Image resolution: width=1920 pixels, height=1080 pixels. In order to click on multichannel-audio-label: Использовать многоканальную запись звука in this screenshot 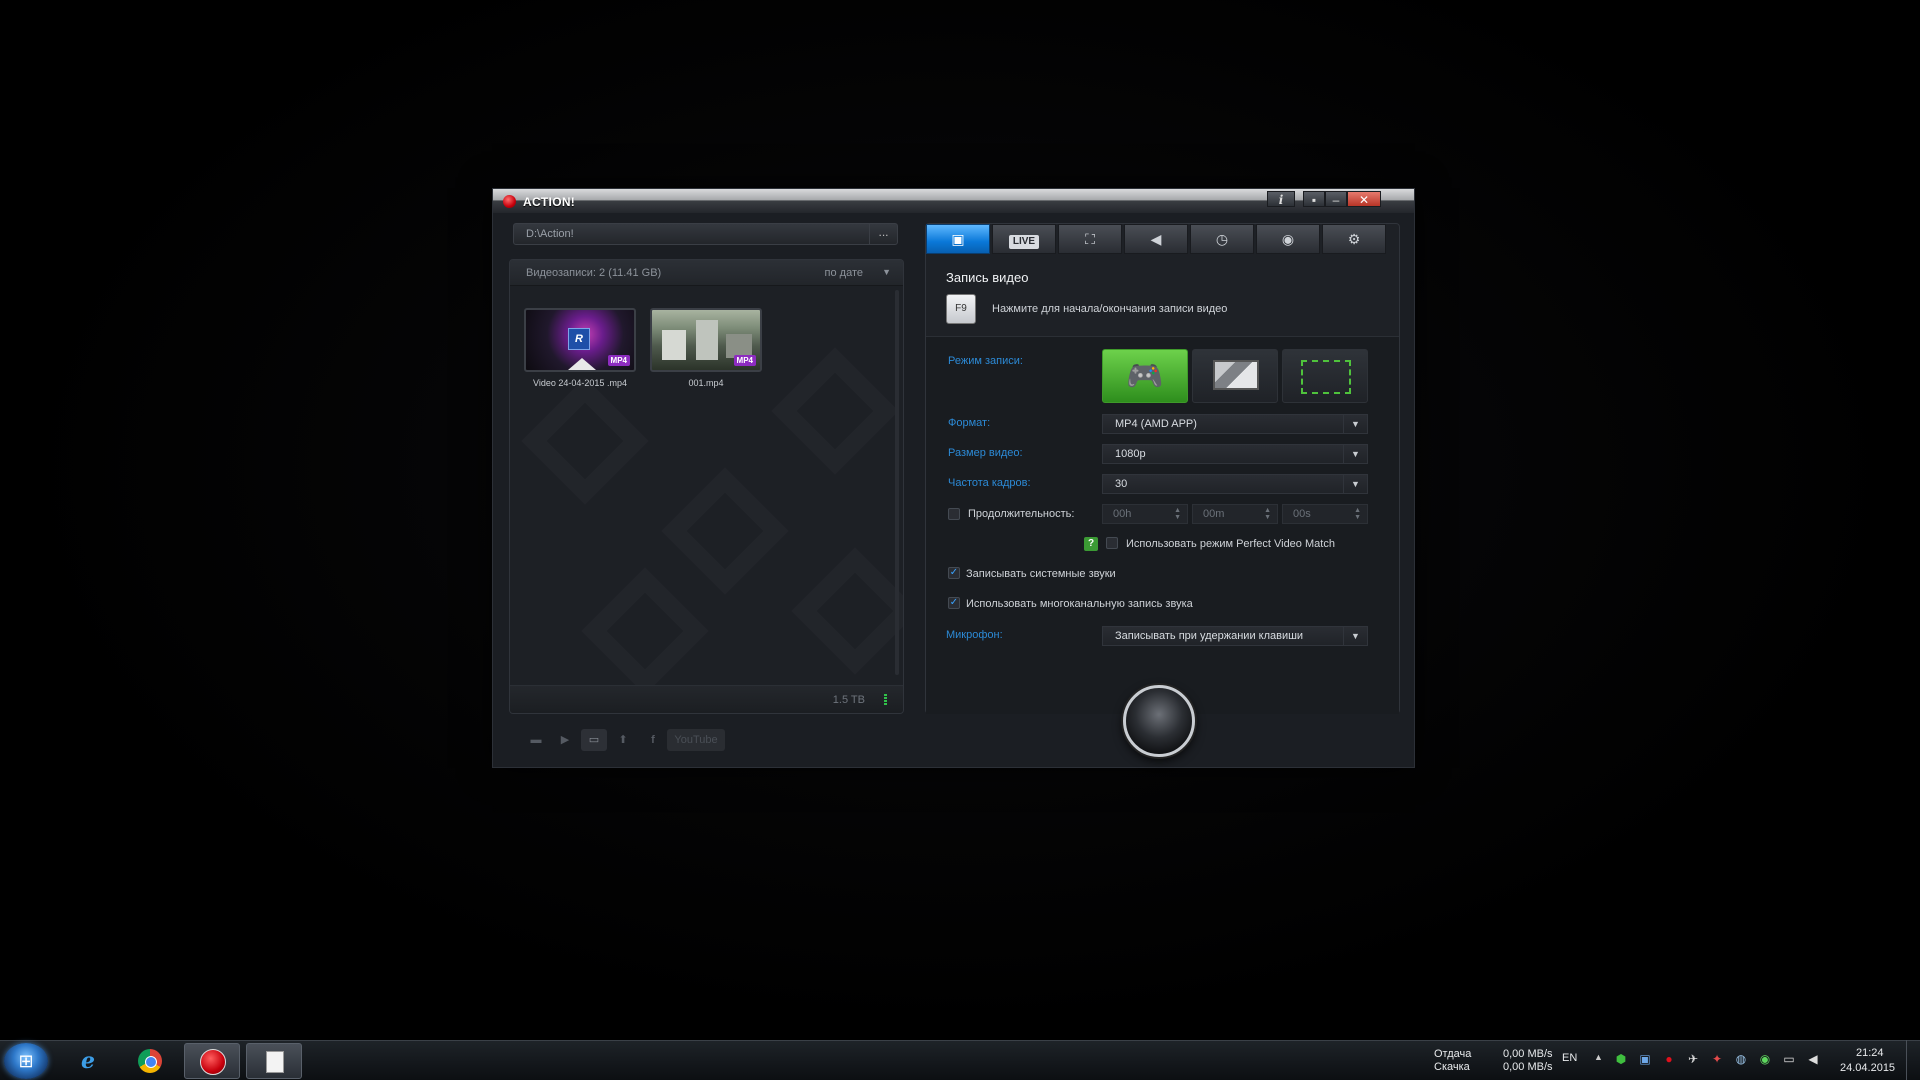, I will do `click(1079, 604)`.